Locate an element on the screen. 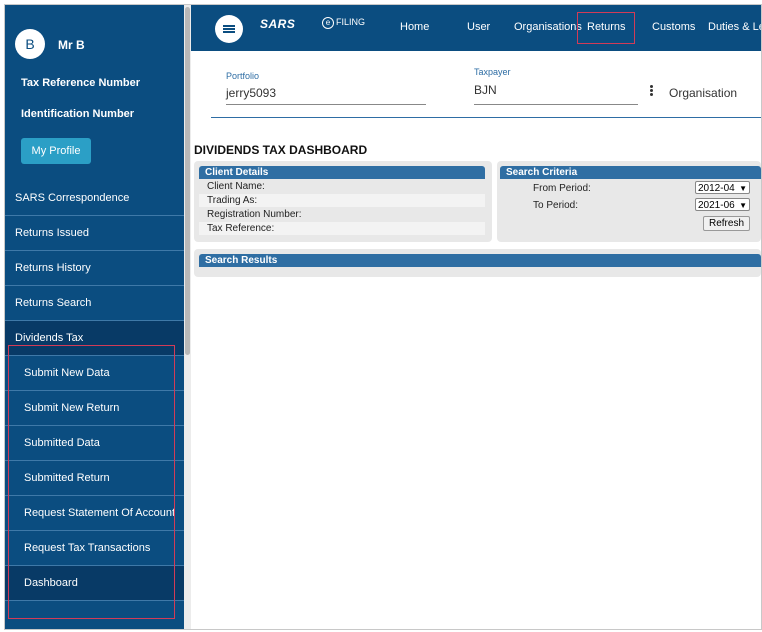  search-criteria-header: Search Criteria is located at coordinates (630, 172).